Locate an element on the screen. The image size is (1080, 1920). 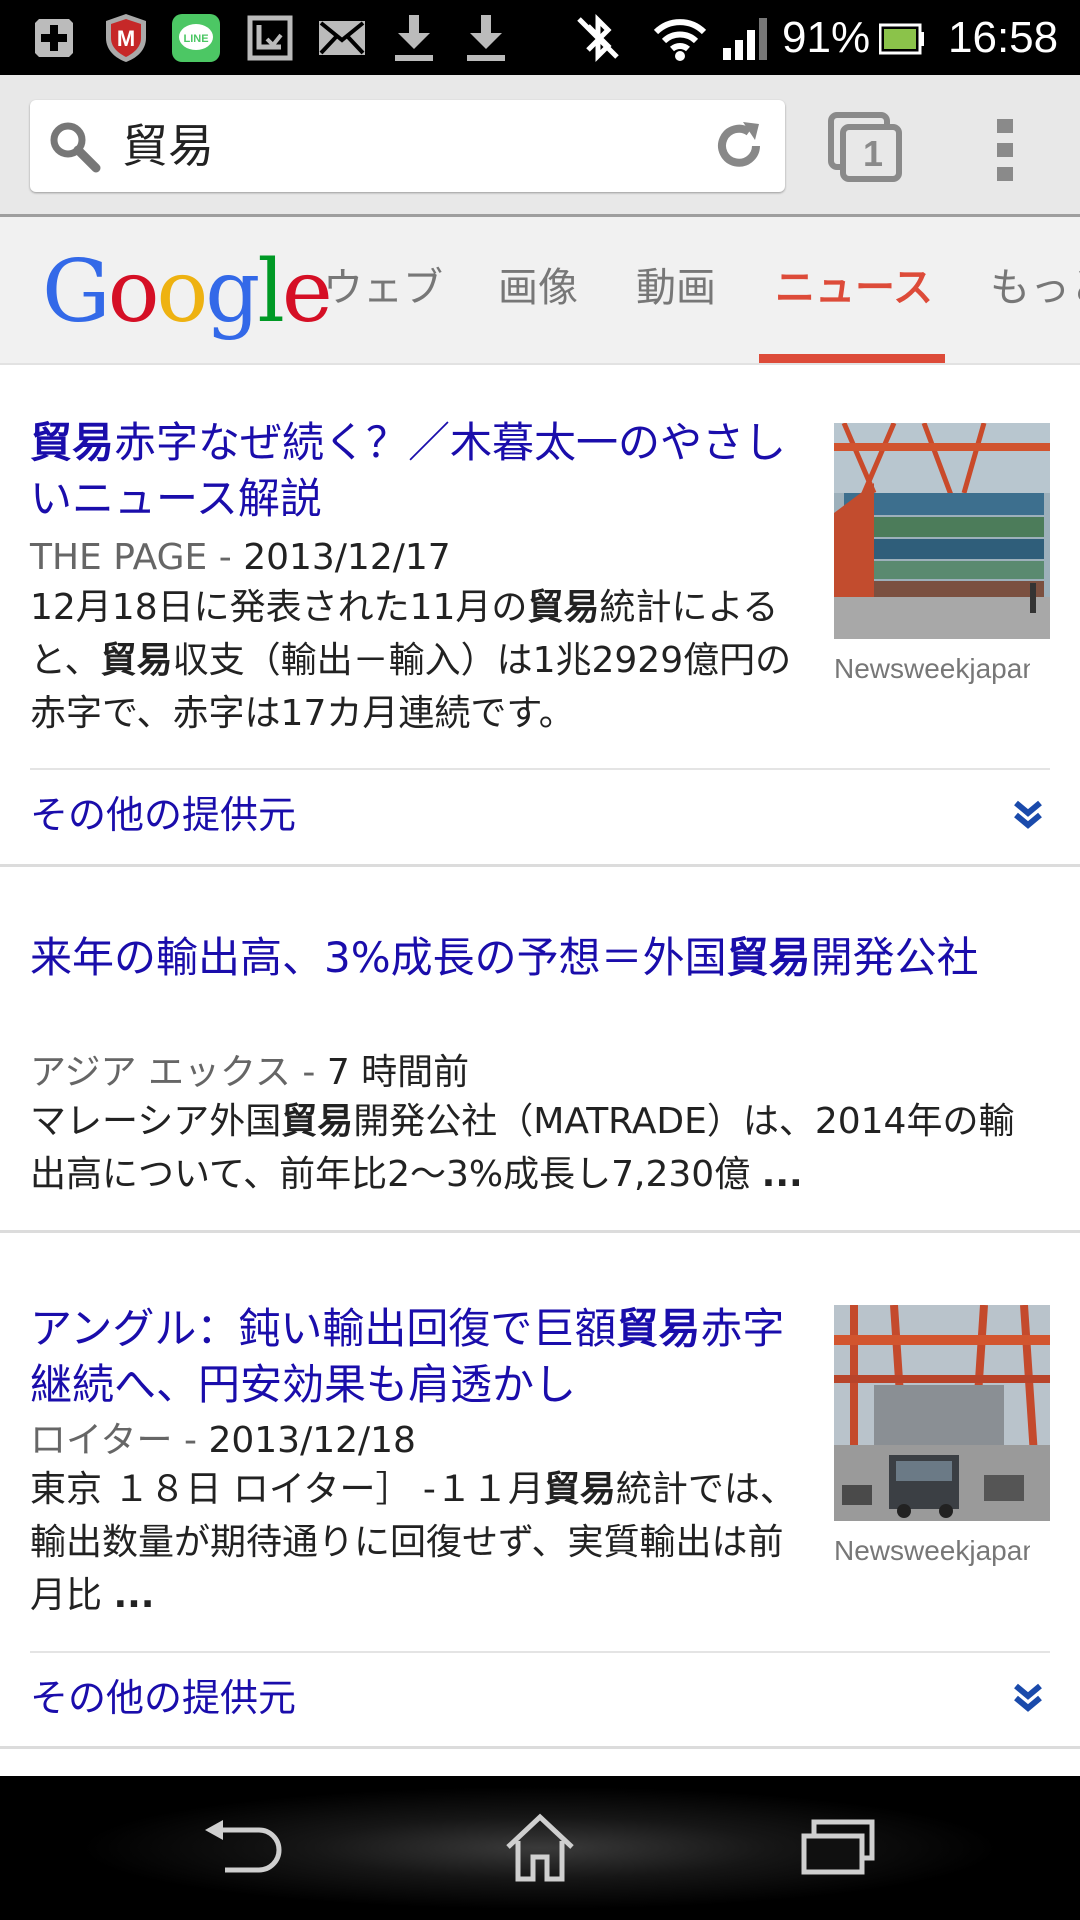
line-app-icon: LINE is located at coordinates (196, 38).